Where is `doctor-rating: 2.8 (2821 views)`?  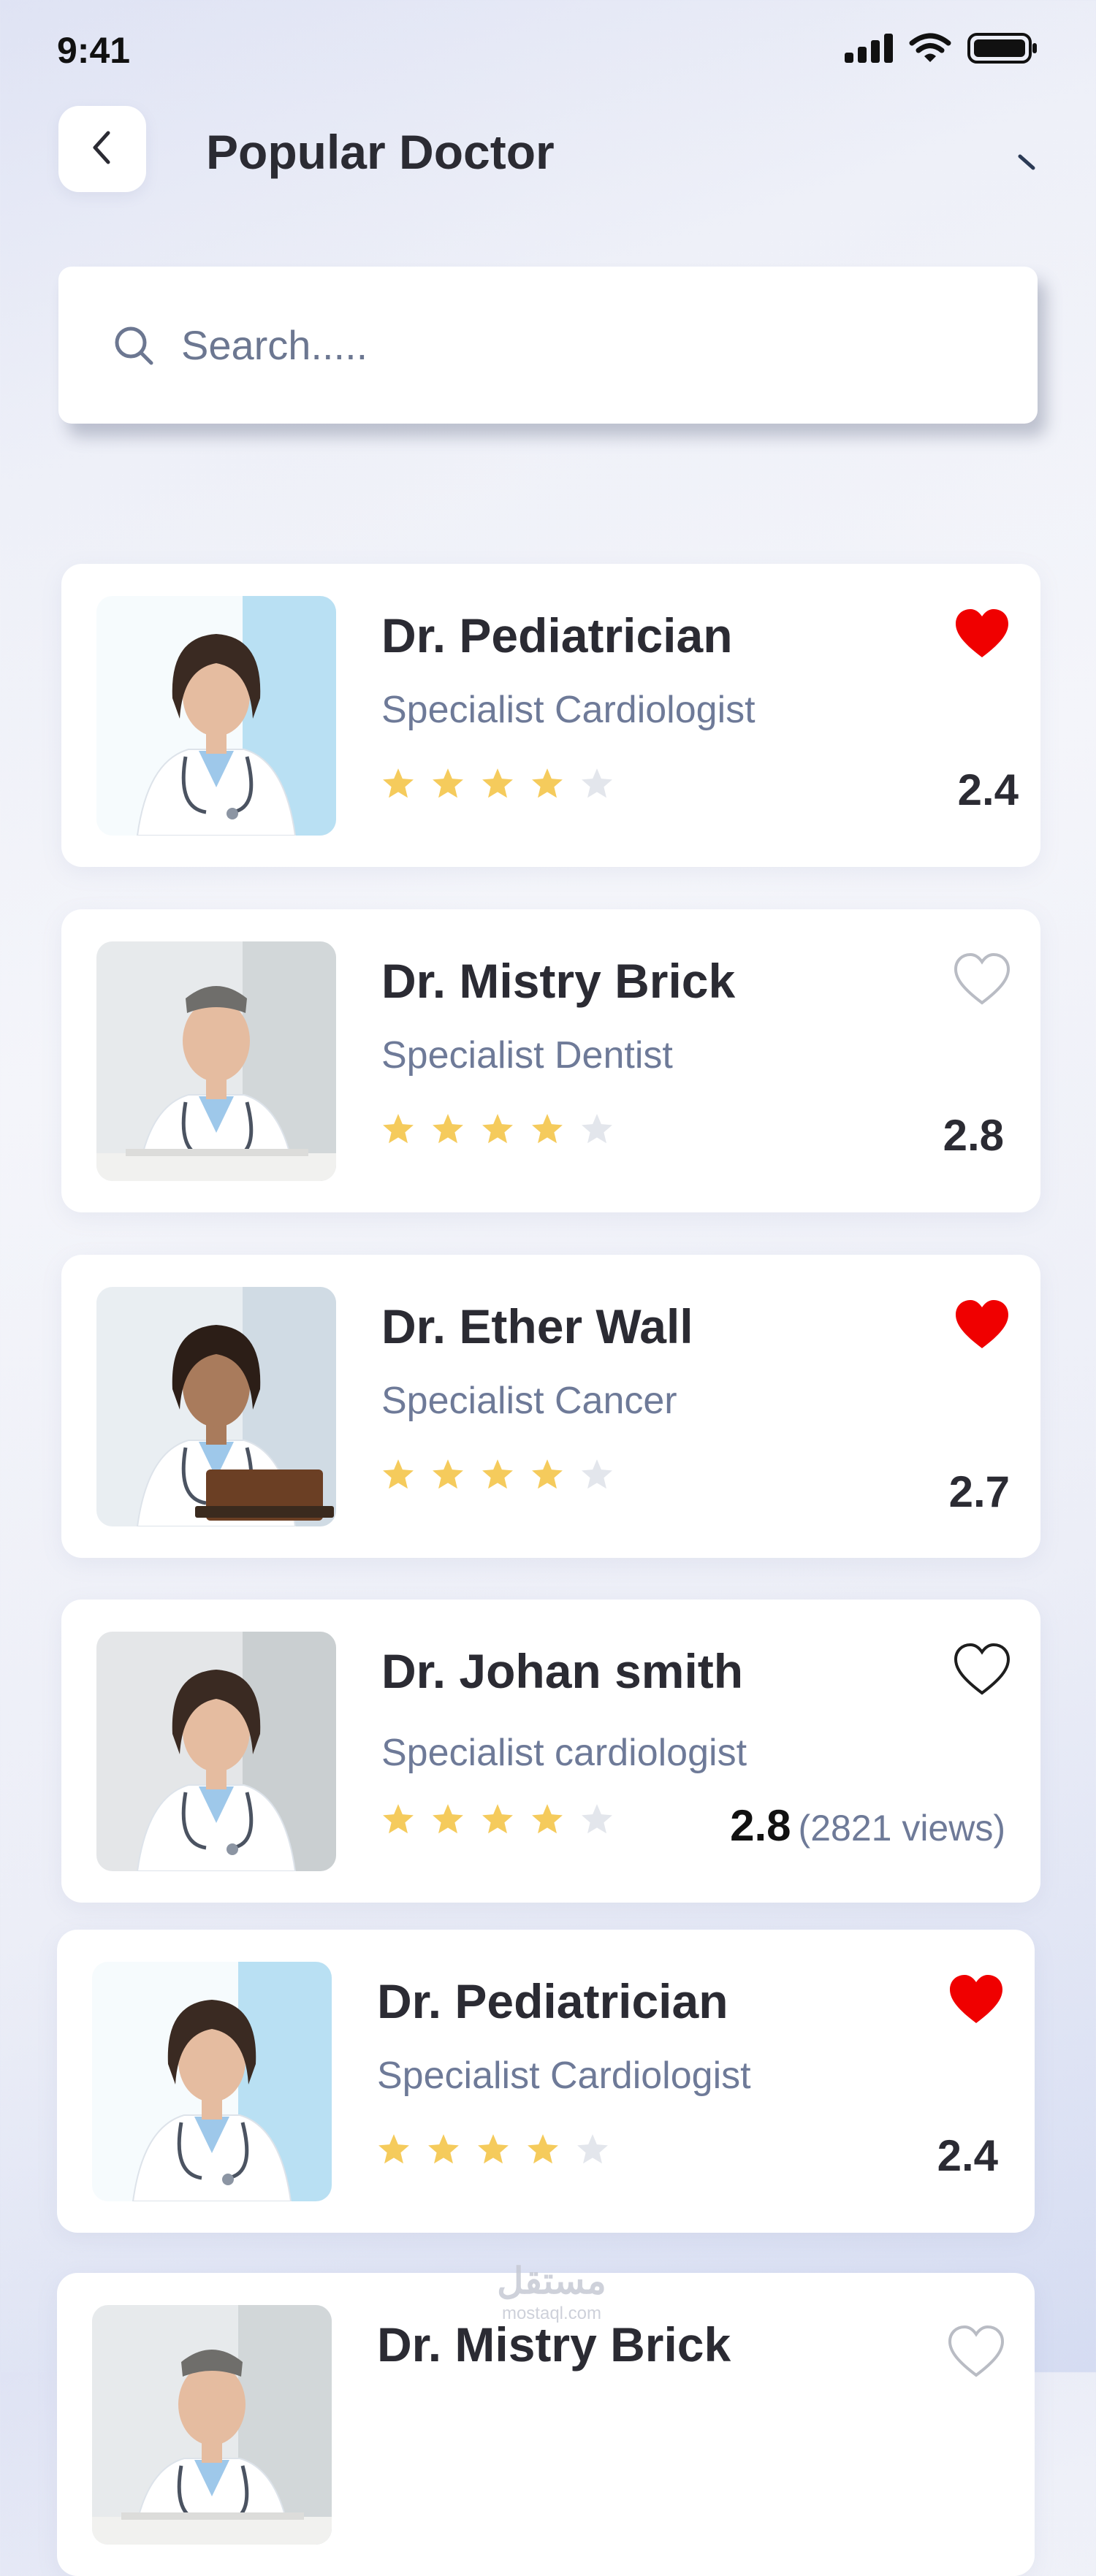
doctor-rating: 2.8 (2821 views) is located at coordinates (867, 1825).